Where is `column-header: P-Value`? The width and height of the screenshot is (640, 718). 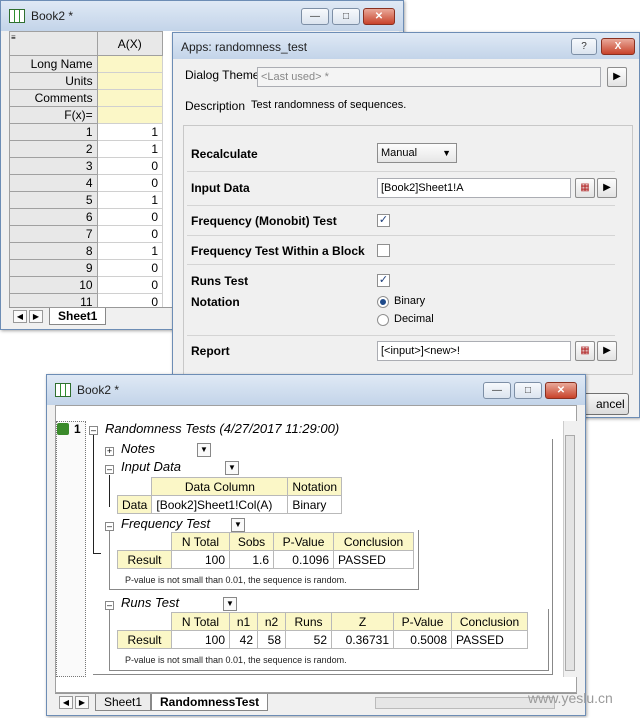
column-header: P-Value is located at coordinates (422, 621).